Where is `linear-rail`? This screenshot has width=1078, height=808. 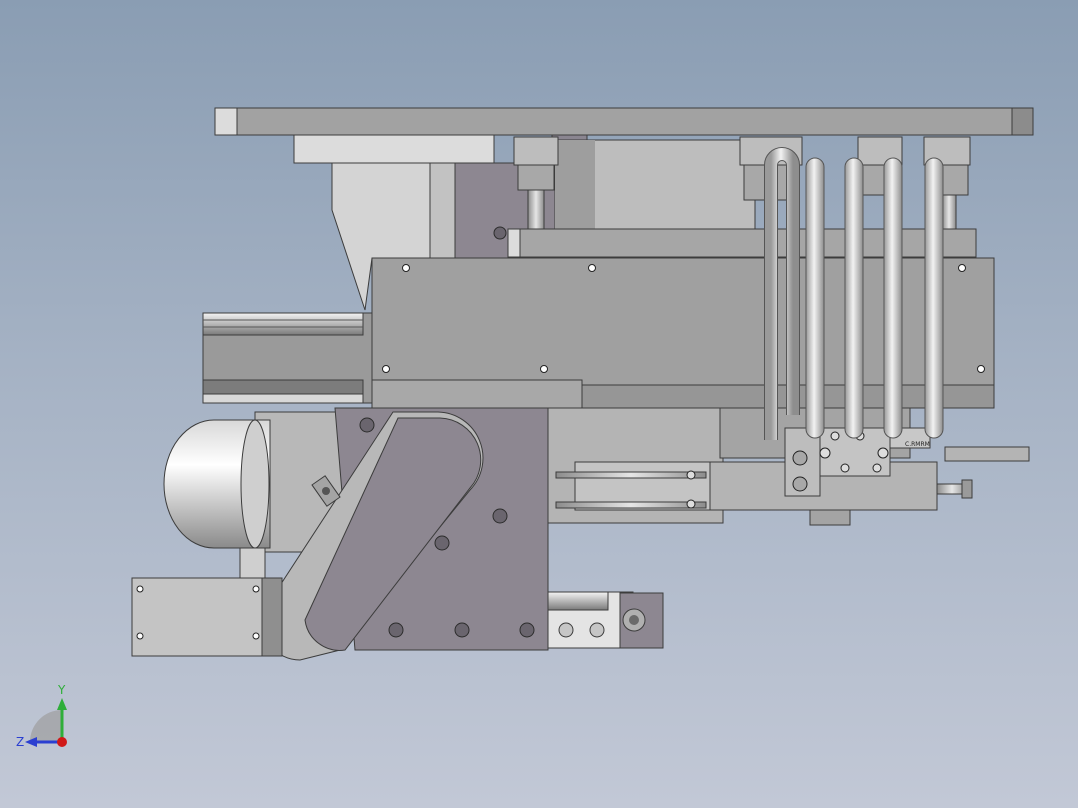 linear-rail is located at coordinates (288, 358).